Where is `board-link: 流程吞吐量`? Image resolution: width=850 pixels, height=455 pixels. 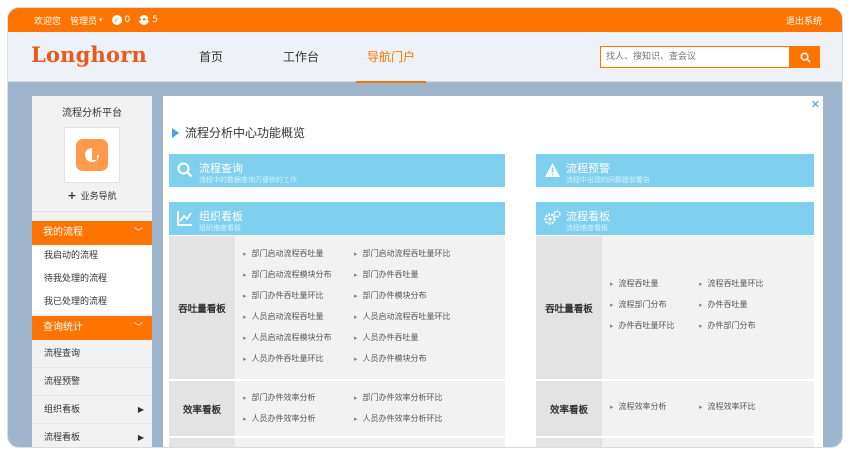
board-link: 流程吞吐量 is located at coordinates (634, 283).